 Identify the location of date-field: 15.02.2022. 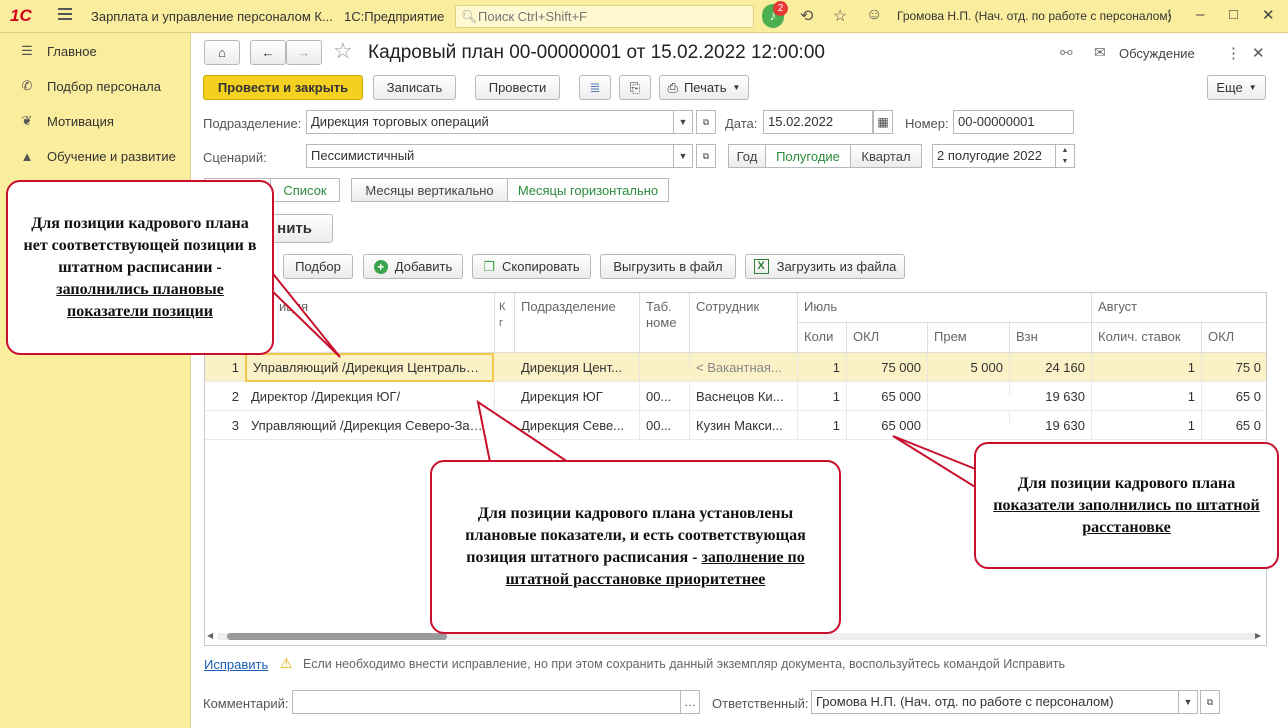
(818, 122).